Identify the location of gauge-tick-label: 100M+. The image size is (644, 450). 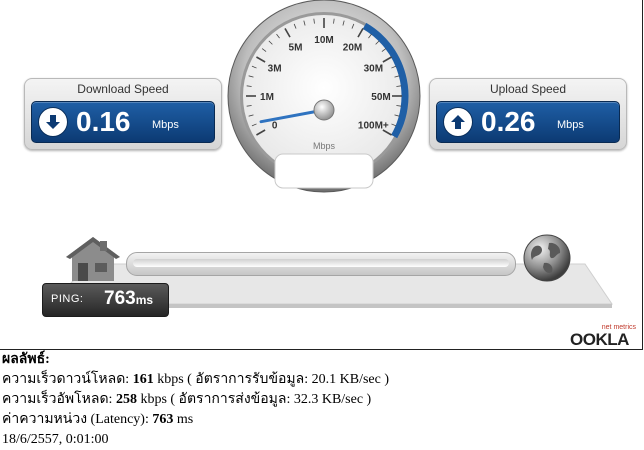
(373, 126).